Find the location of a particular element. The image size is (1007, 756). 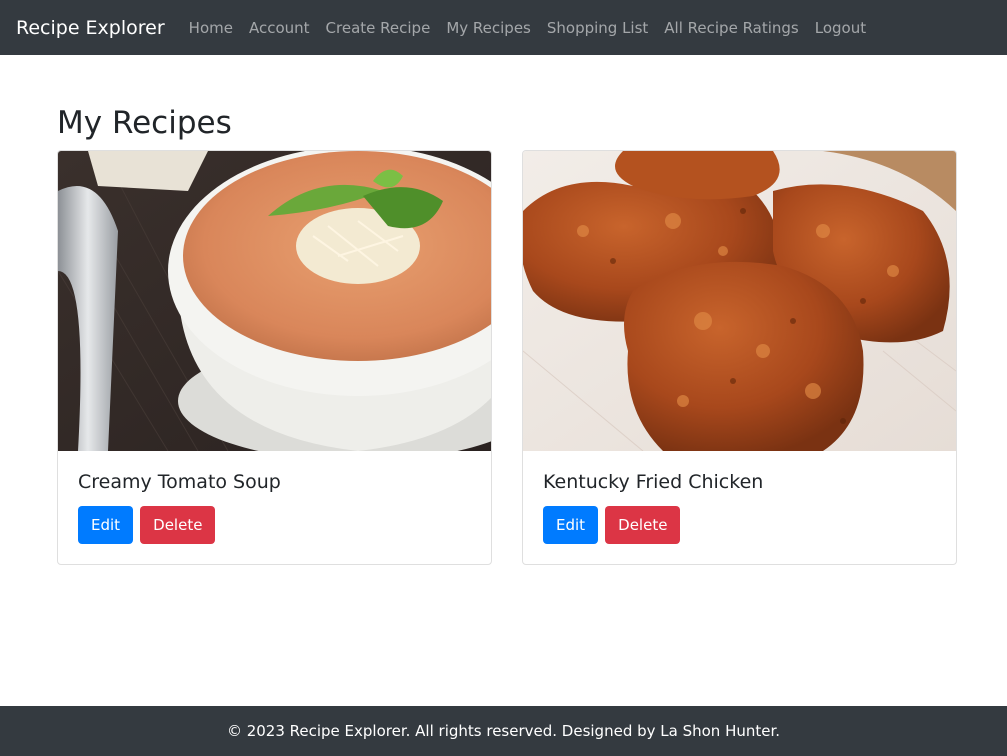

nav-link-all-recipe-ratings: All Recipe Ratings is located at coordinates (731, 28).